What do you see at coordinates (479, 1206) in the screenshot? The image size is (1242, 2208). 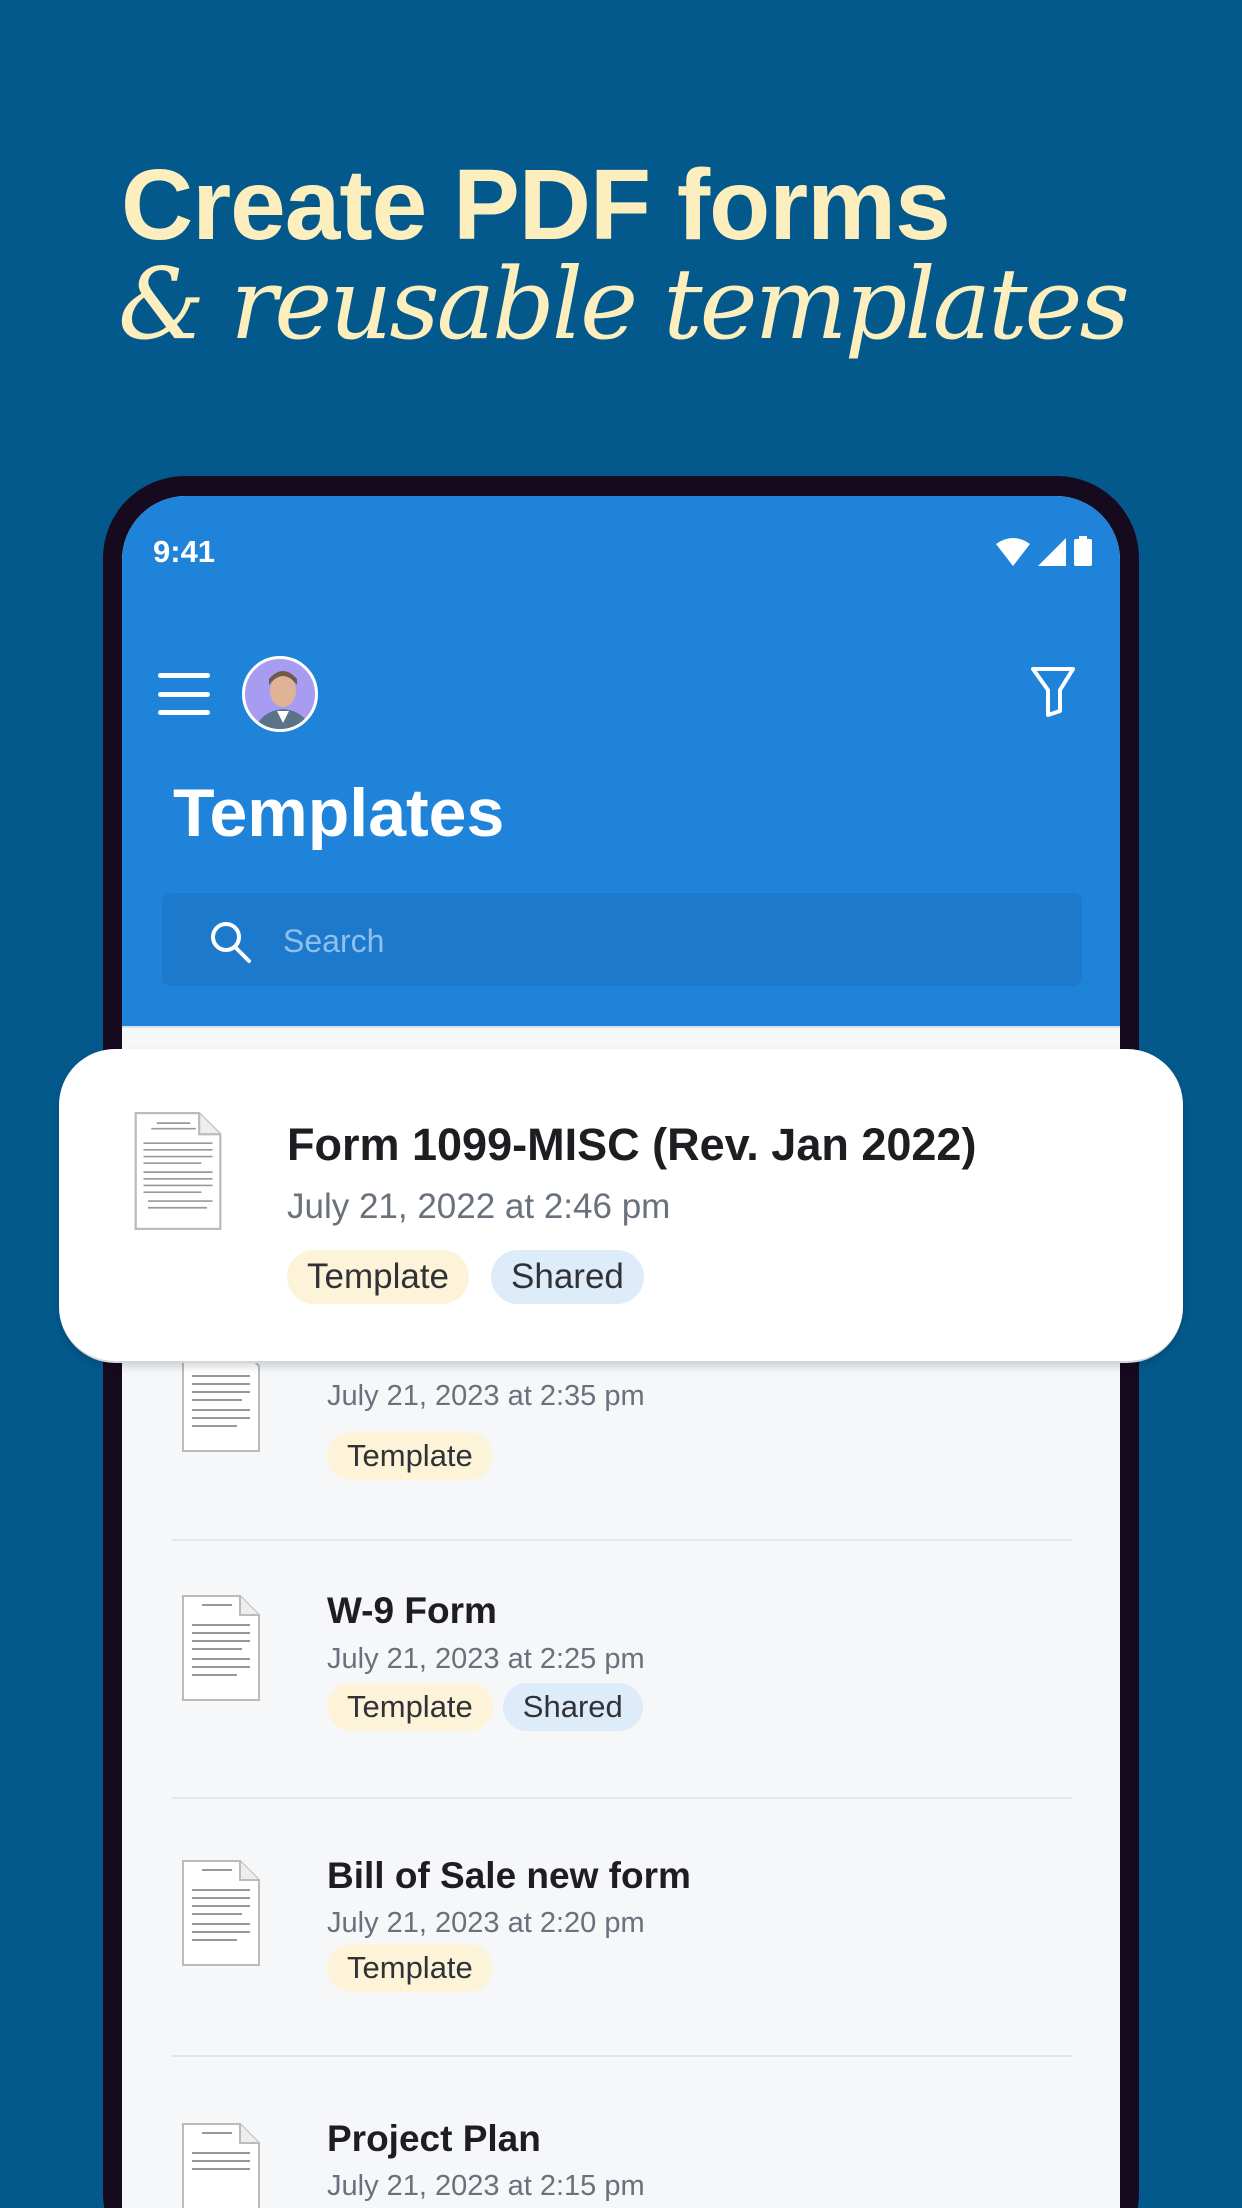 I see `item-date: July 21, 2022 at 2:46 pm` at bounding box center [479, 1206].